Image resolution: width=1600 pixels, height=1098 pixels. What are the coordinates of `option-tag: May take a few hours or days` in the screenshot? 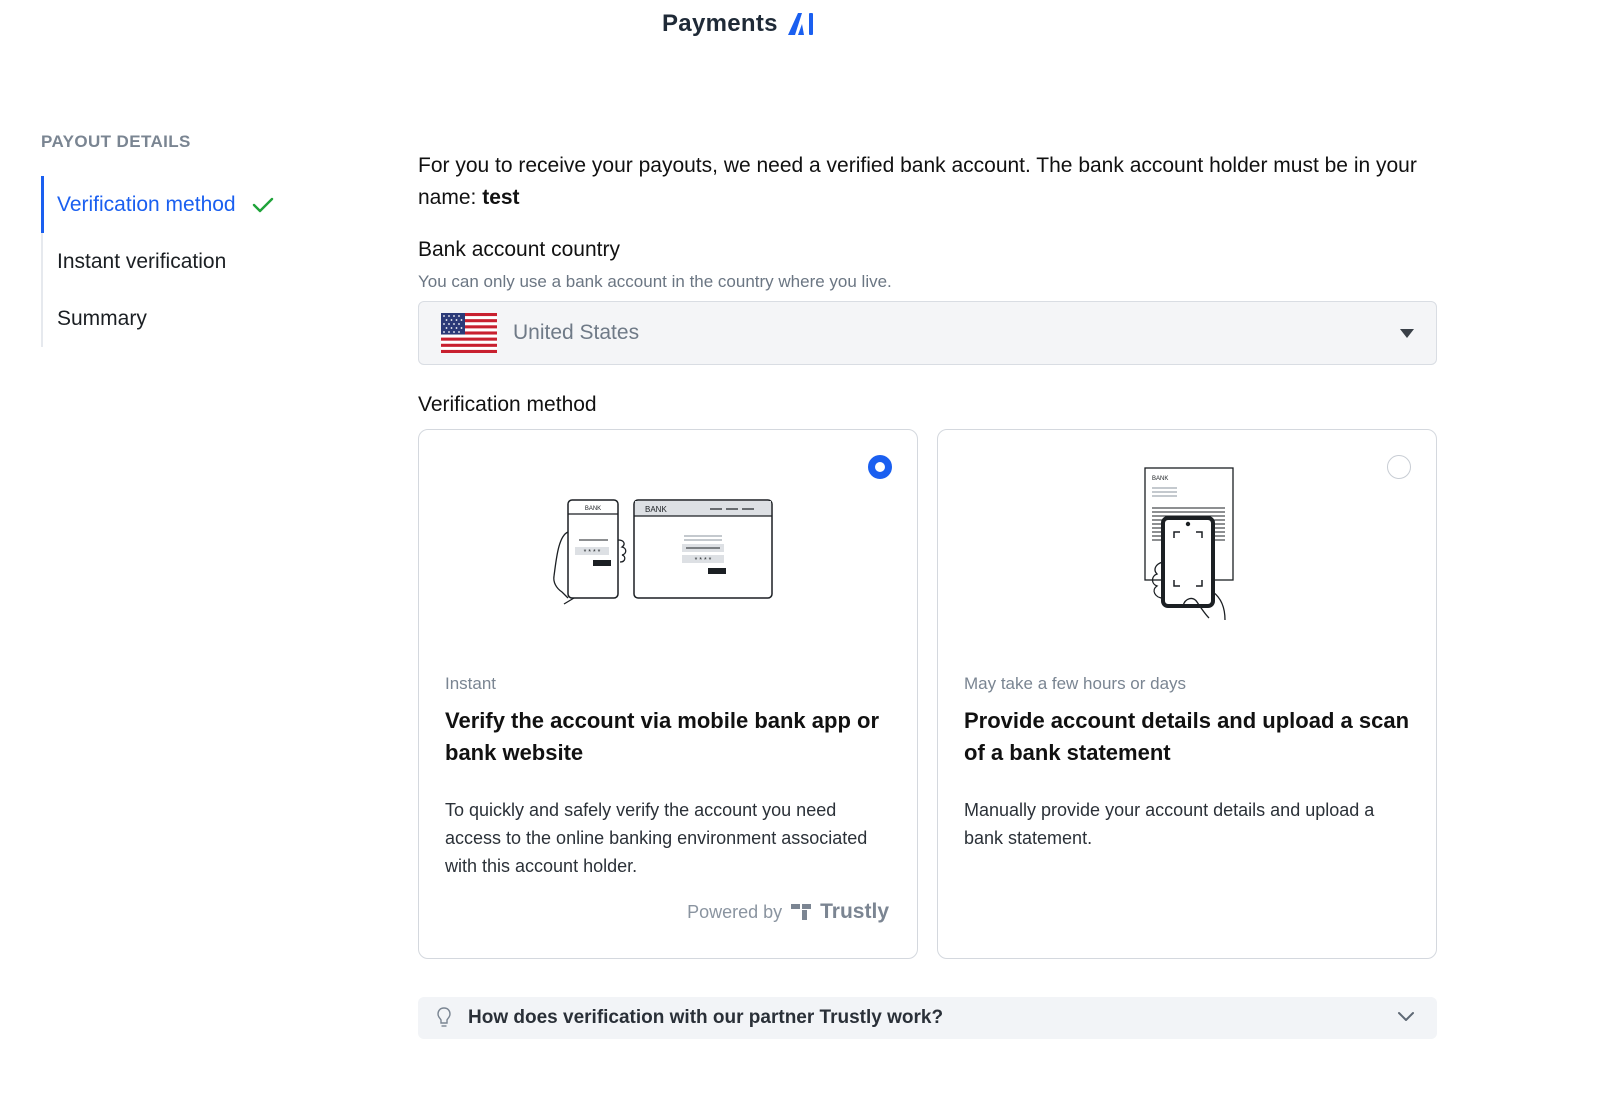 It's located at (1075, 683).